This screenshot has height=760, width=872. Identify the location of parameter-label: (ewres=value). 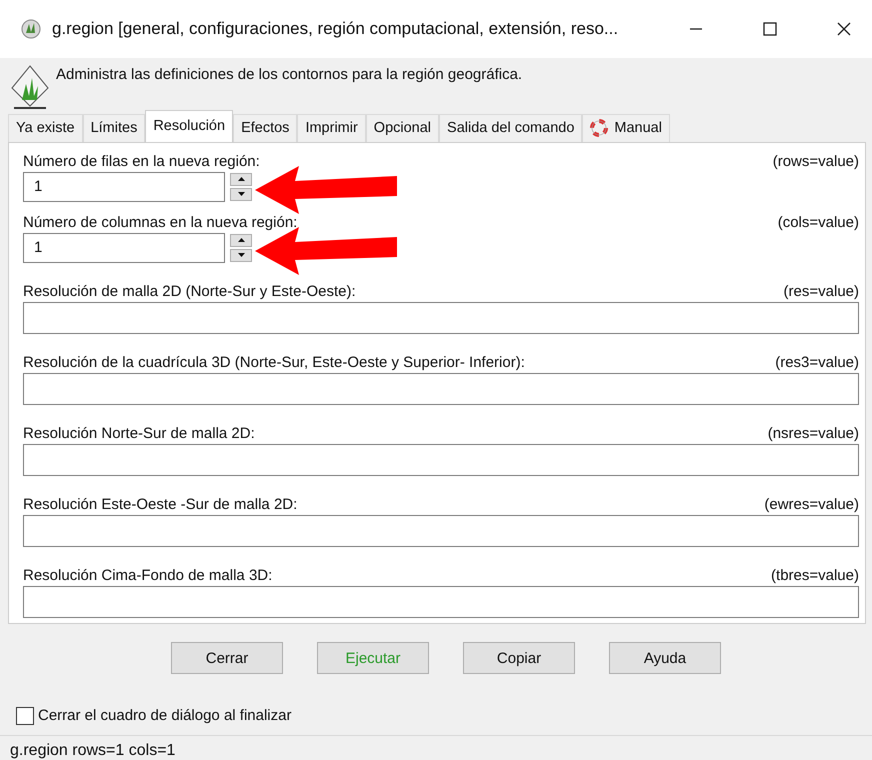
(811, 504).